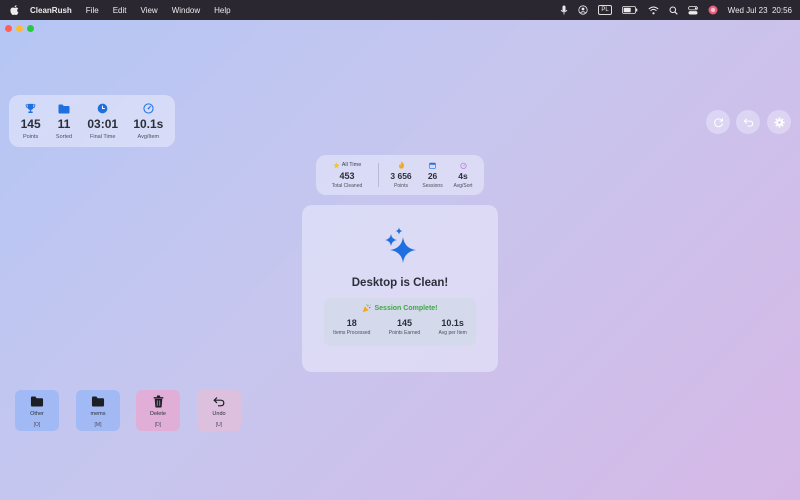 Image resolution: width=800 pixels, height=500 pixels. I want to click on items-processed-value: 18, so click(351, 323).